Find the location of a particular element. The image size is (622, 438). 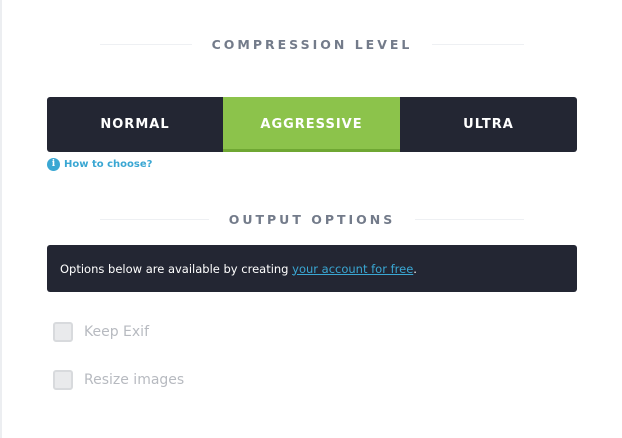

resize-images-label: Resize images is located at coordinates (134, 380).